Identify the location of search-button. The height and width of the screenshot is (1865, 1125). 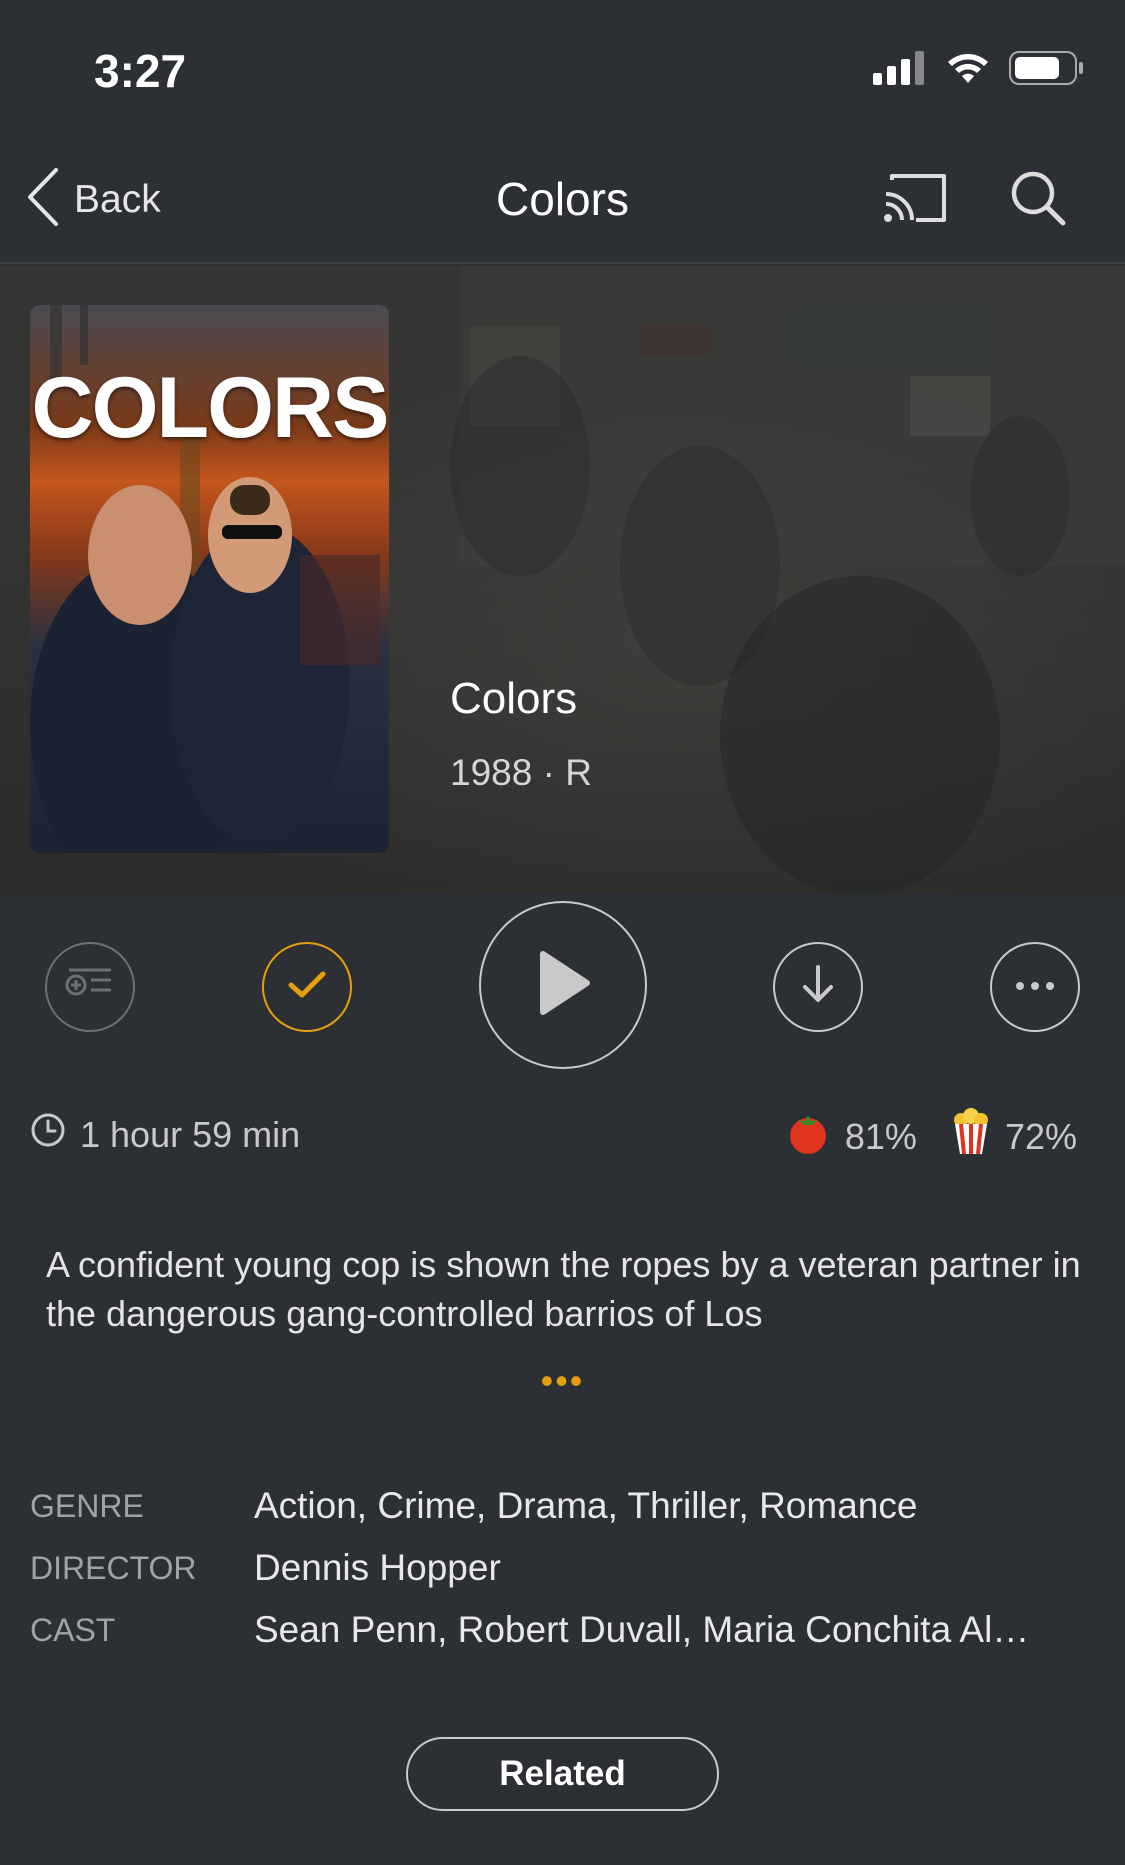
(1038, 200).